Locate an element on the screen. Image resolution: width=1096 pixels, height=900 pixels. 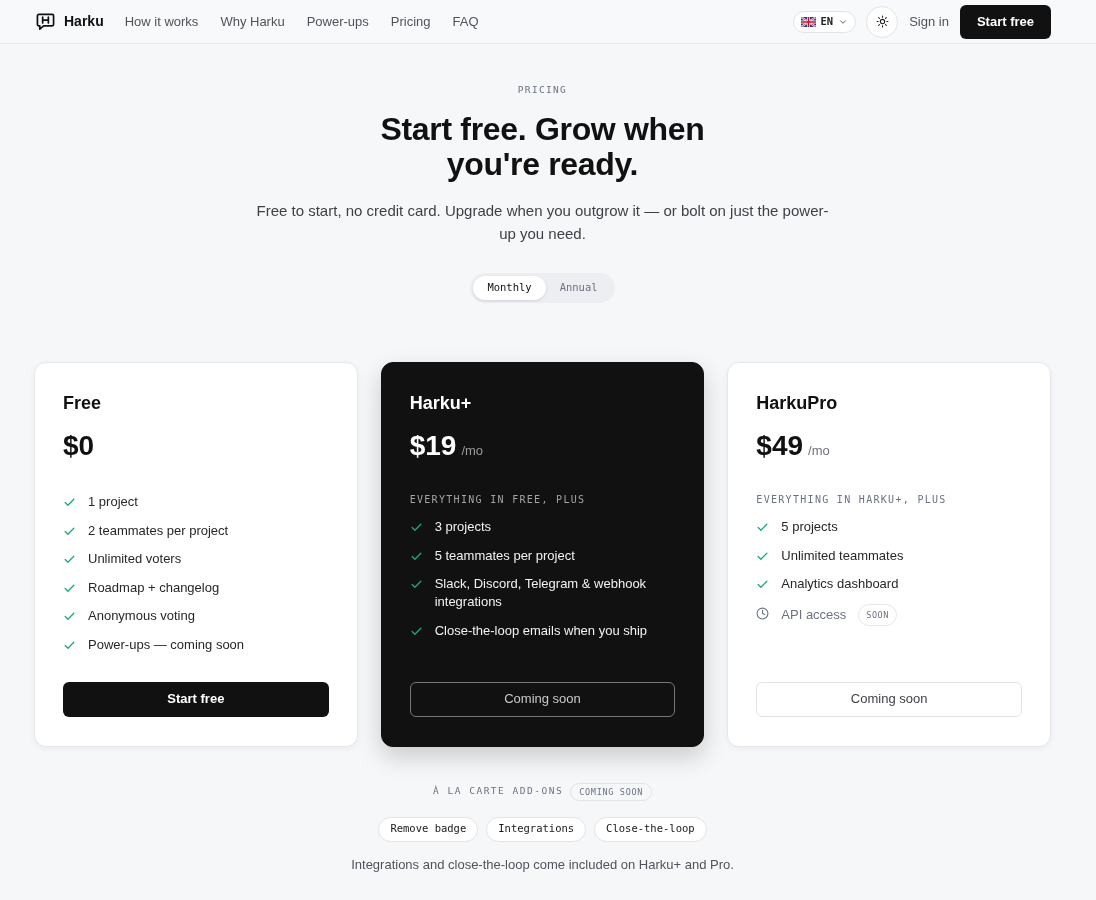
start-free-button: Start free is located at coordinates (1005, 21).